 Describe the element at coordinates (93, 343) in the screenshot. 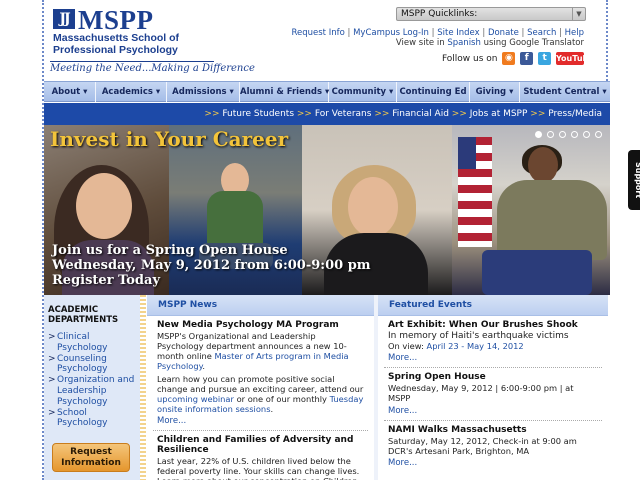

I see `sidebar-item-clinical: Clinical Psychology` at that location.